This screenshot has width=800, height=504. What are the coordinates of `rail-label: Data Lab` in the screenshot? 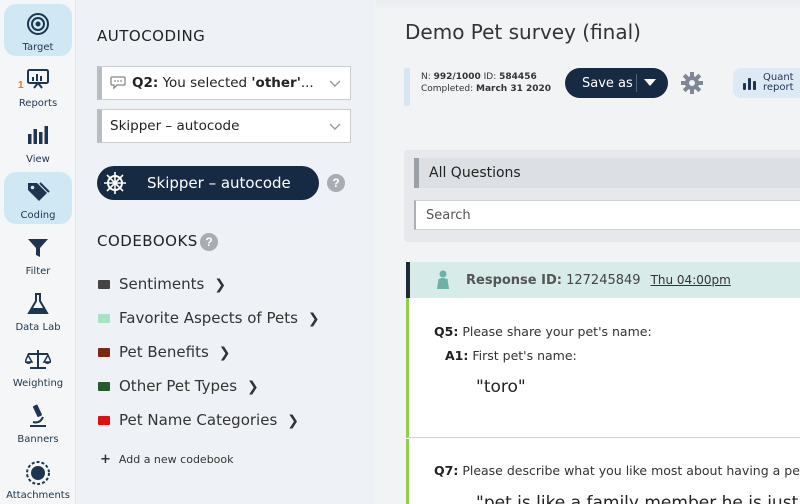 It's located at (38, 327).